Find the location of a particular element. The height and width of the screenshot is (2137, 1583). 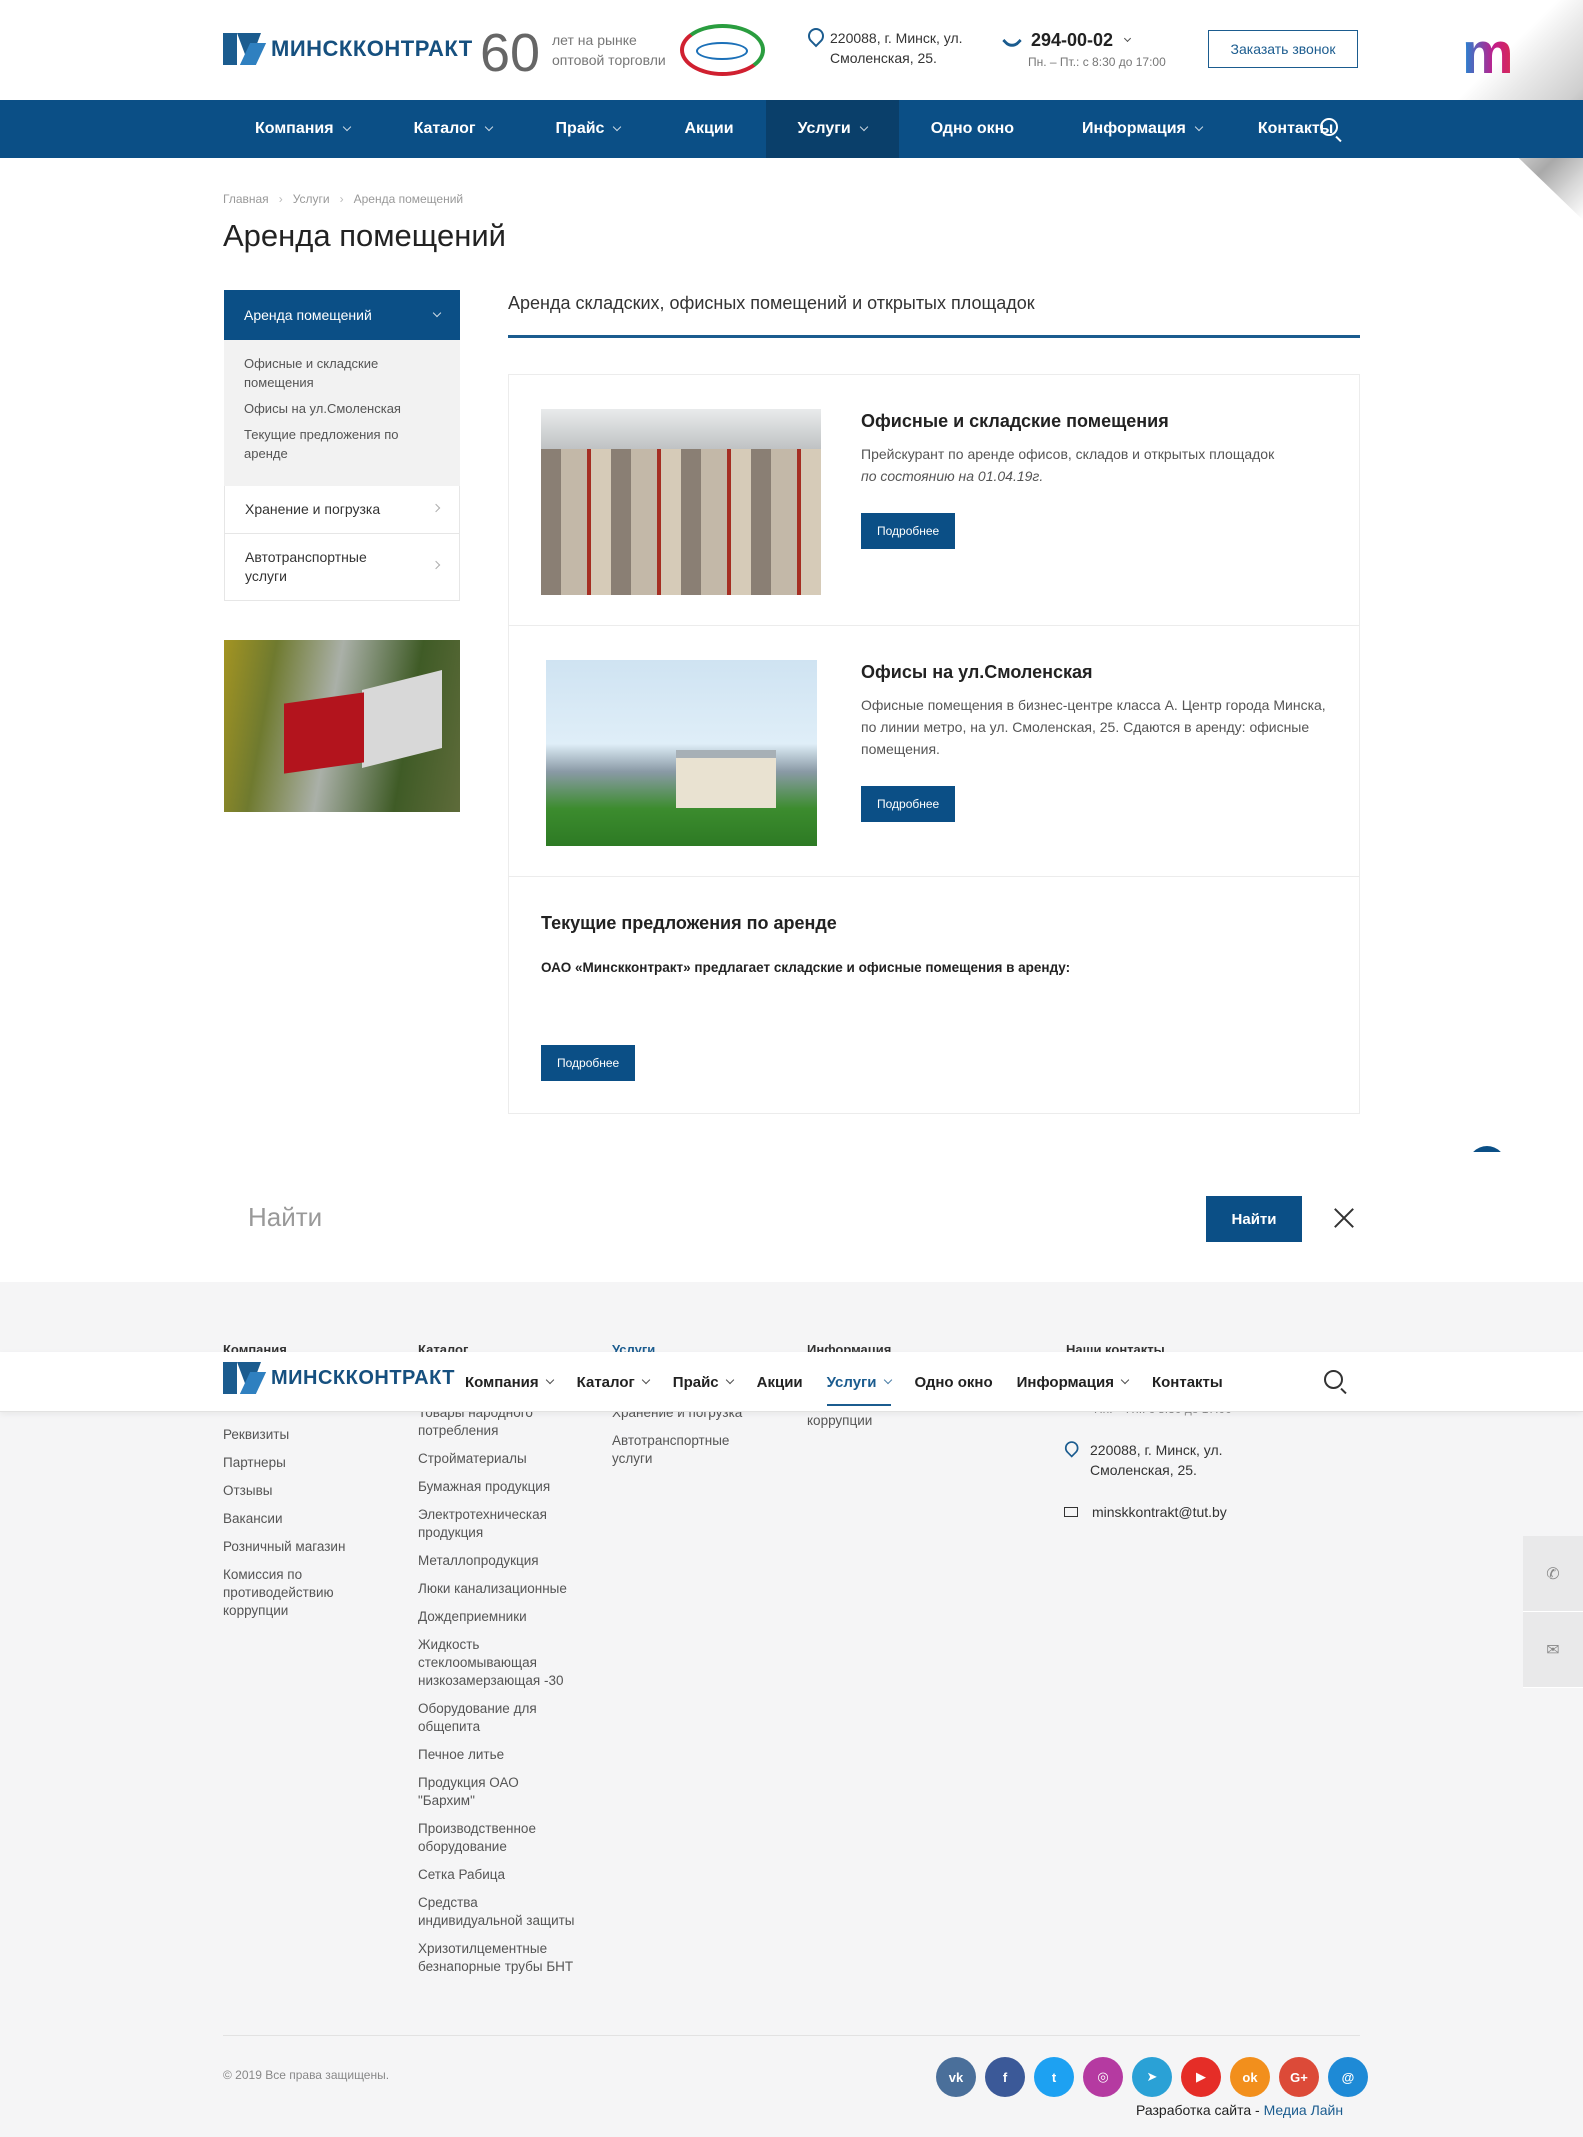

sticky-nav-services: Услуги is located at coordinates (859, 1382).